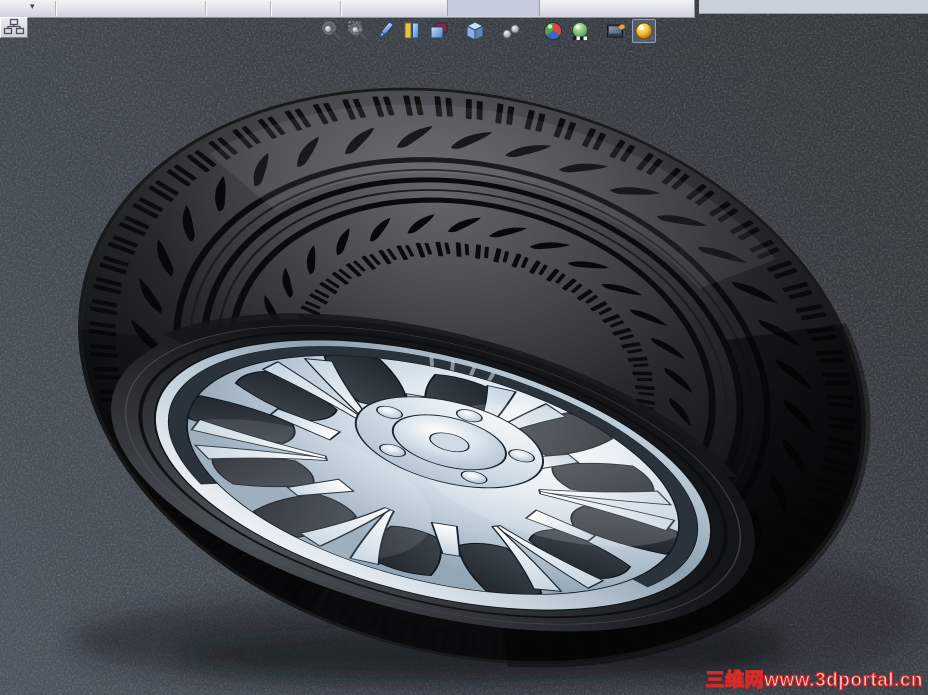  I want to click on previous-view-button, so click(412, 31).